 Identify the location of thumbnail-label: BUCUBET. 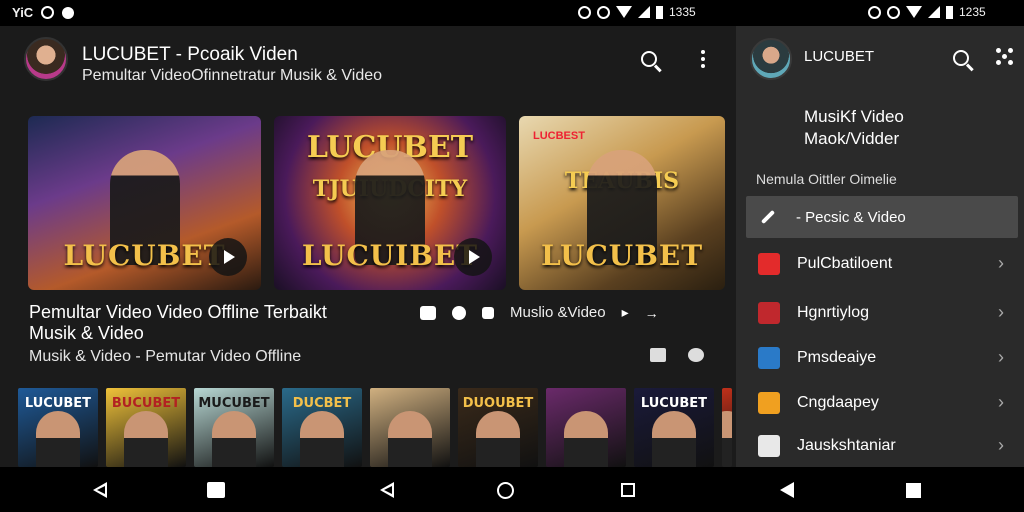
(146, 403).